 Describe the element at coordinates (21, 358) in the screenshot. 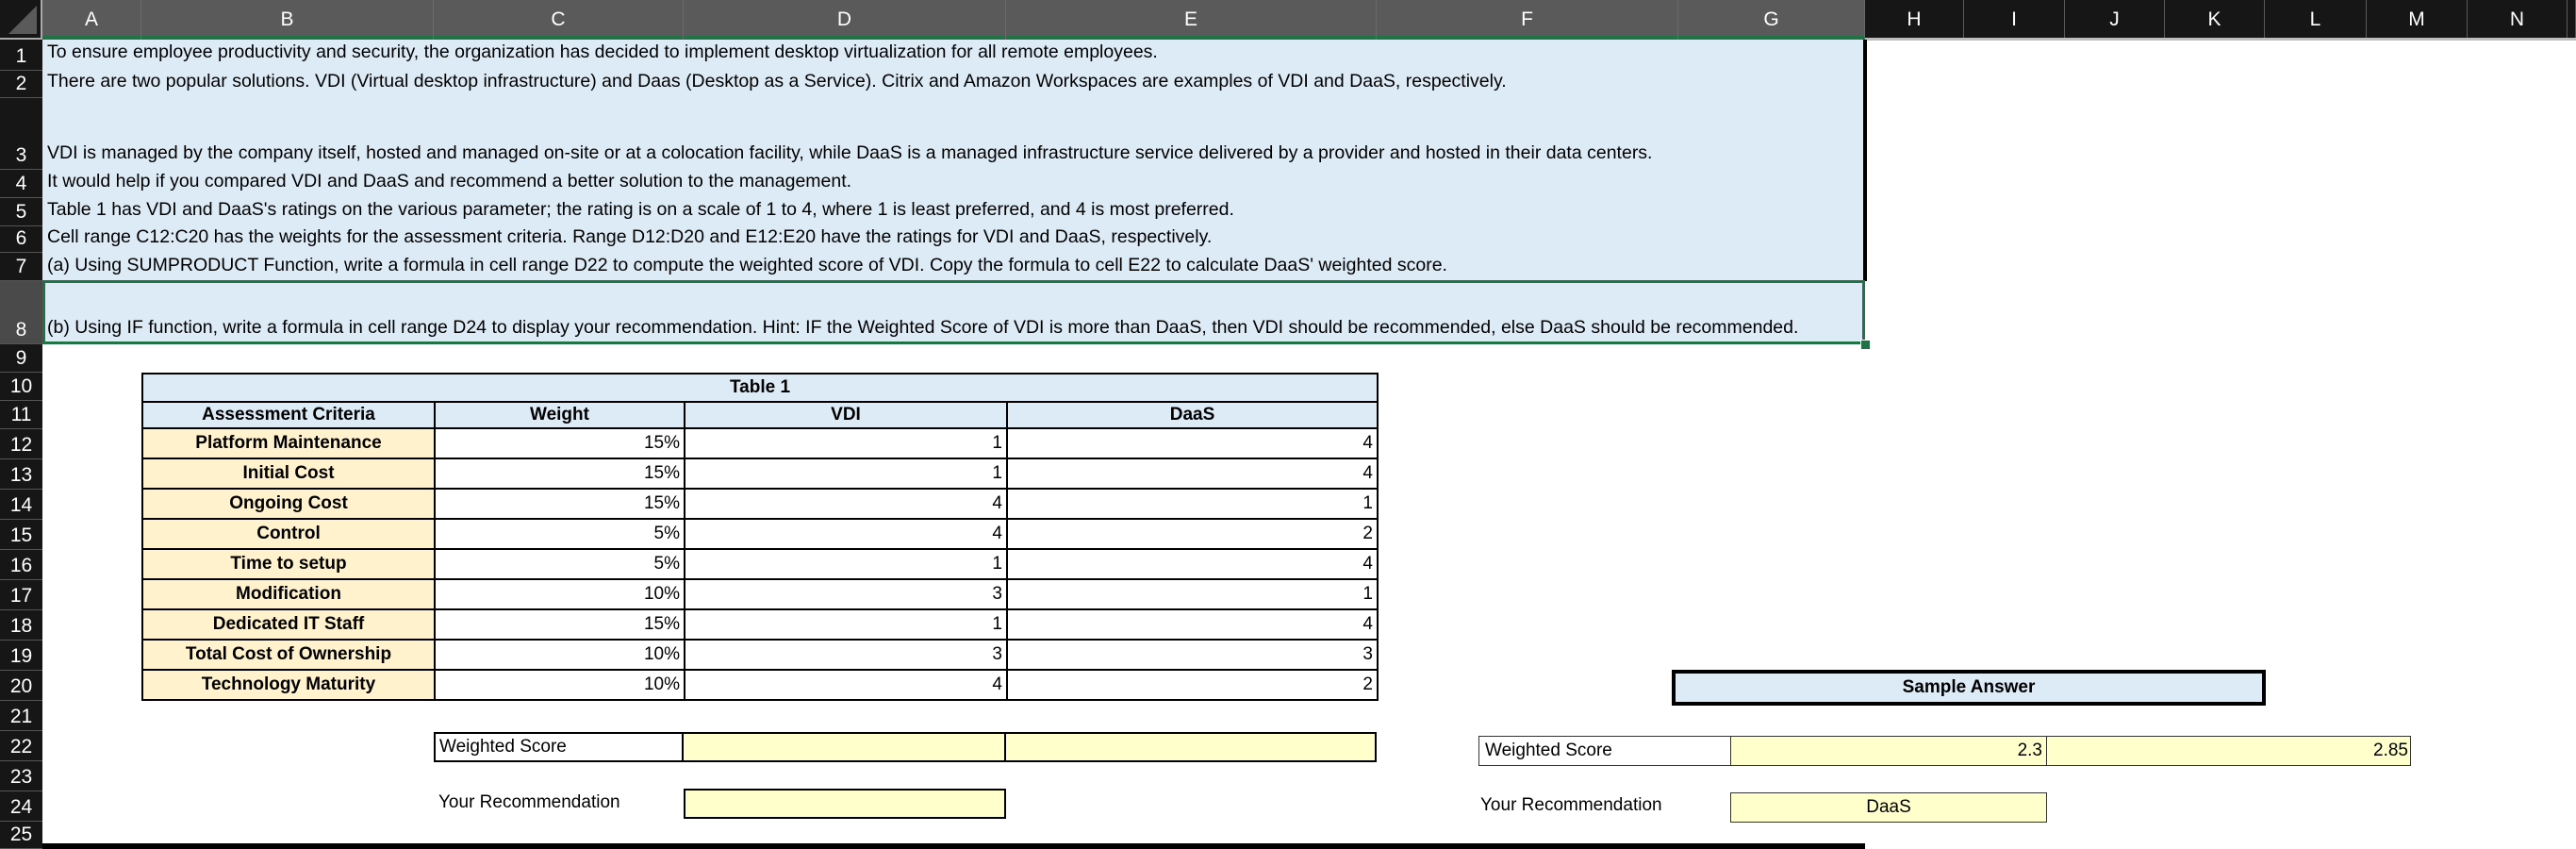

I see `row-header-9: 9` at that location.